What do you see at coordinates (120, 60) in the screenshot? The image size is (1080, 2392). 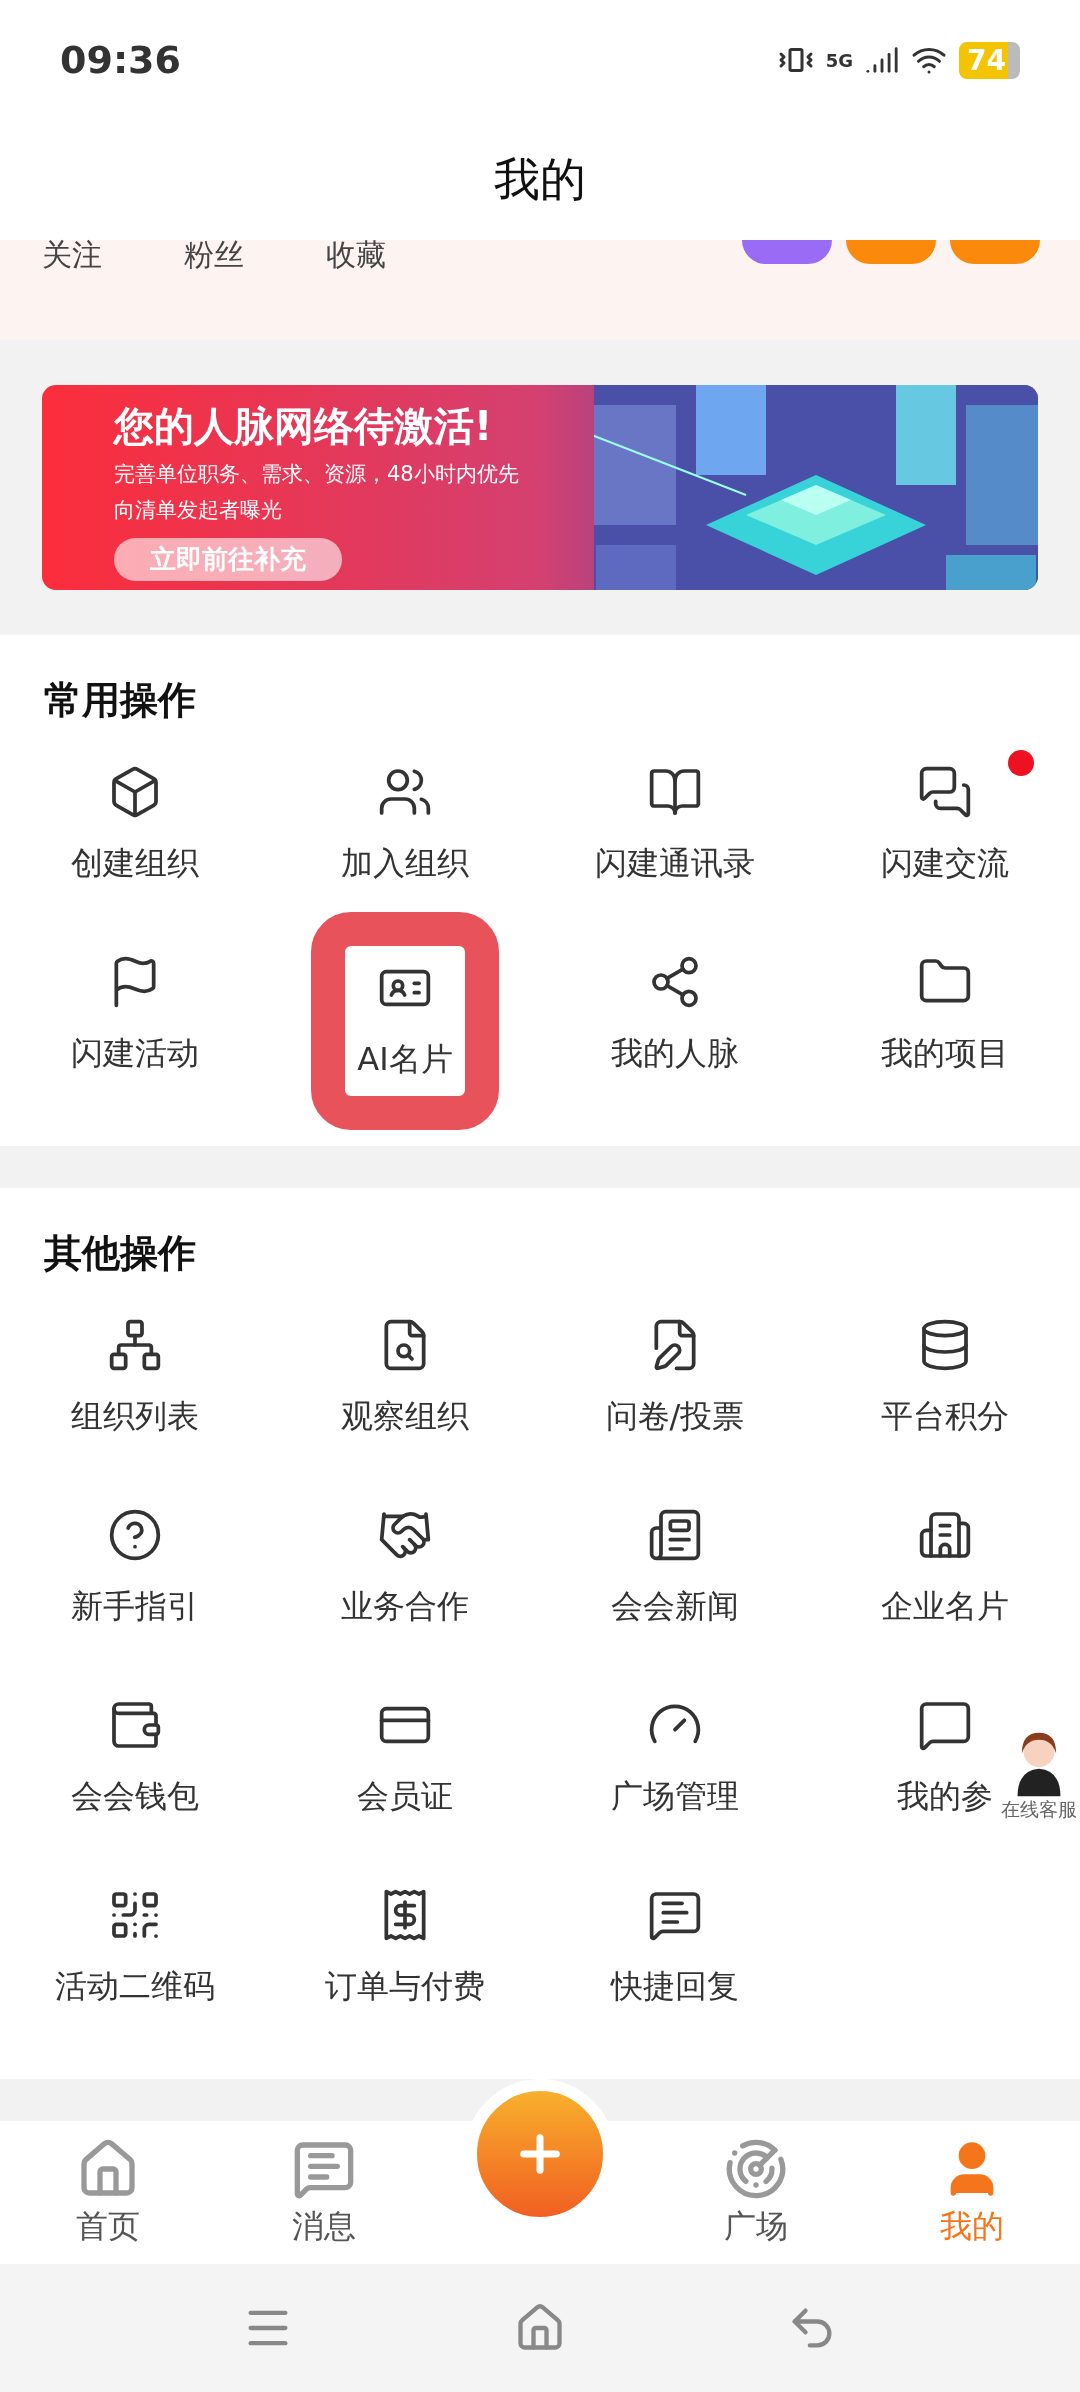 I see `clock: 09:36` at bounding box center [120, 60].